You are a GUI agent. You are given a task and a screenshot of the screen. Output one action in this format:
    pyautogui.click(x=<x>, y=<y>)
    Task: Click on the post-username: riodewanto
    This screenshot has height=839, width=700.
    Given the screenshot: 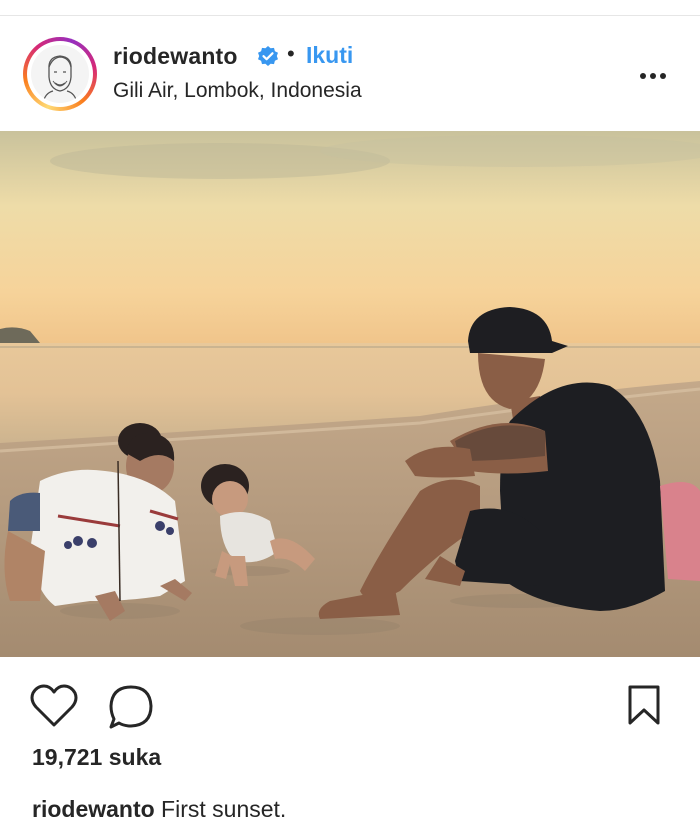 What is the action you would take?
    pyautogui.click(x=175, y=56)
    